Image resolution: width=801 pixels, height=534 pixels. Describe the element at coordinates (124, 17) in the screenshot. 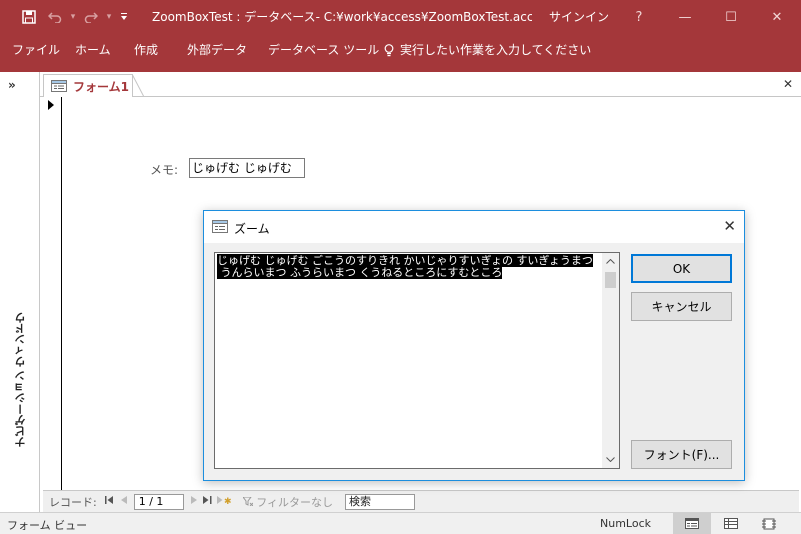

I see `customize-toolbar-icon` at that location.